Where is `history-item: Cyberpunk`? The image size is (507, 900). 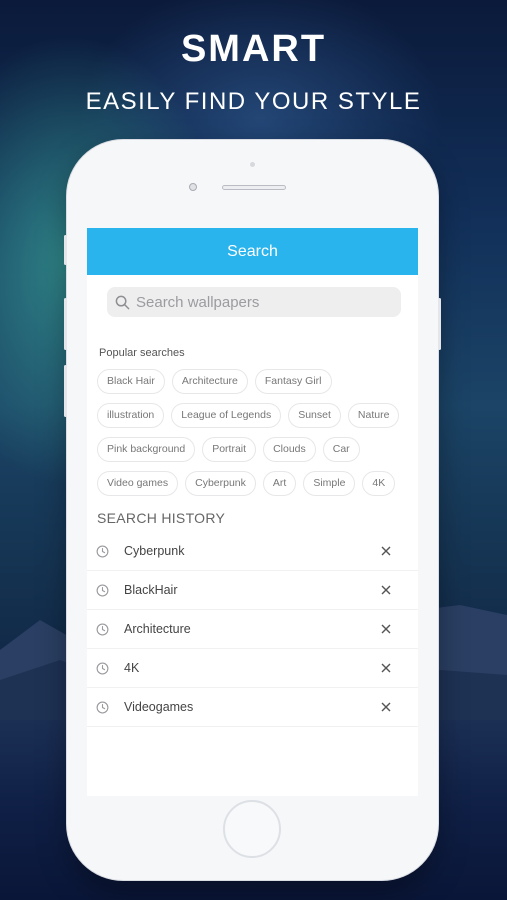 history-item: Cyberpunk is located at coordinates (252, 551).